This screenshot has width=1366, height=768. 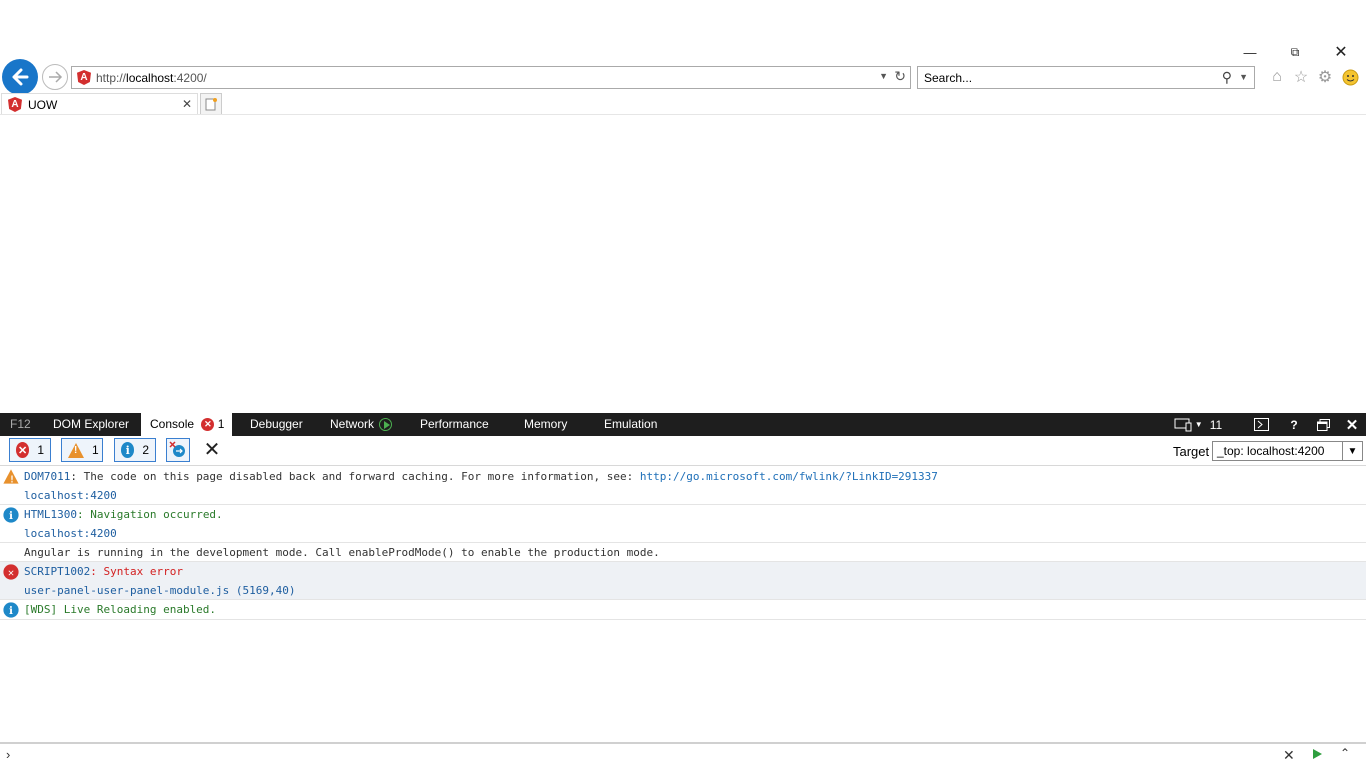 I want to click on console-input-bar: › ✕ ⌃, so click(x=683, y=755).